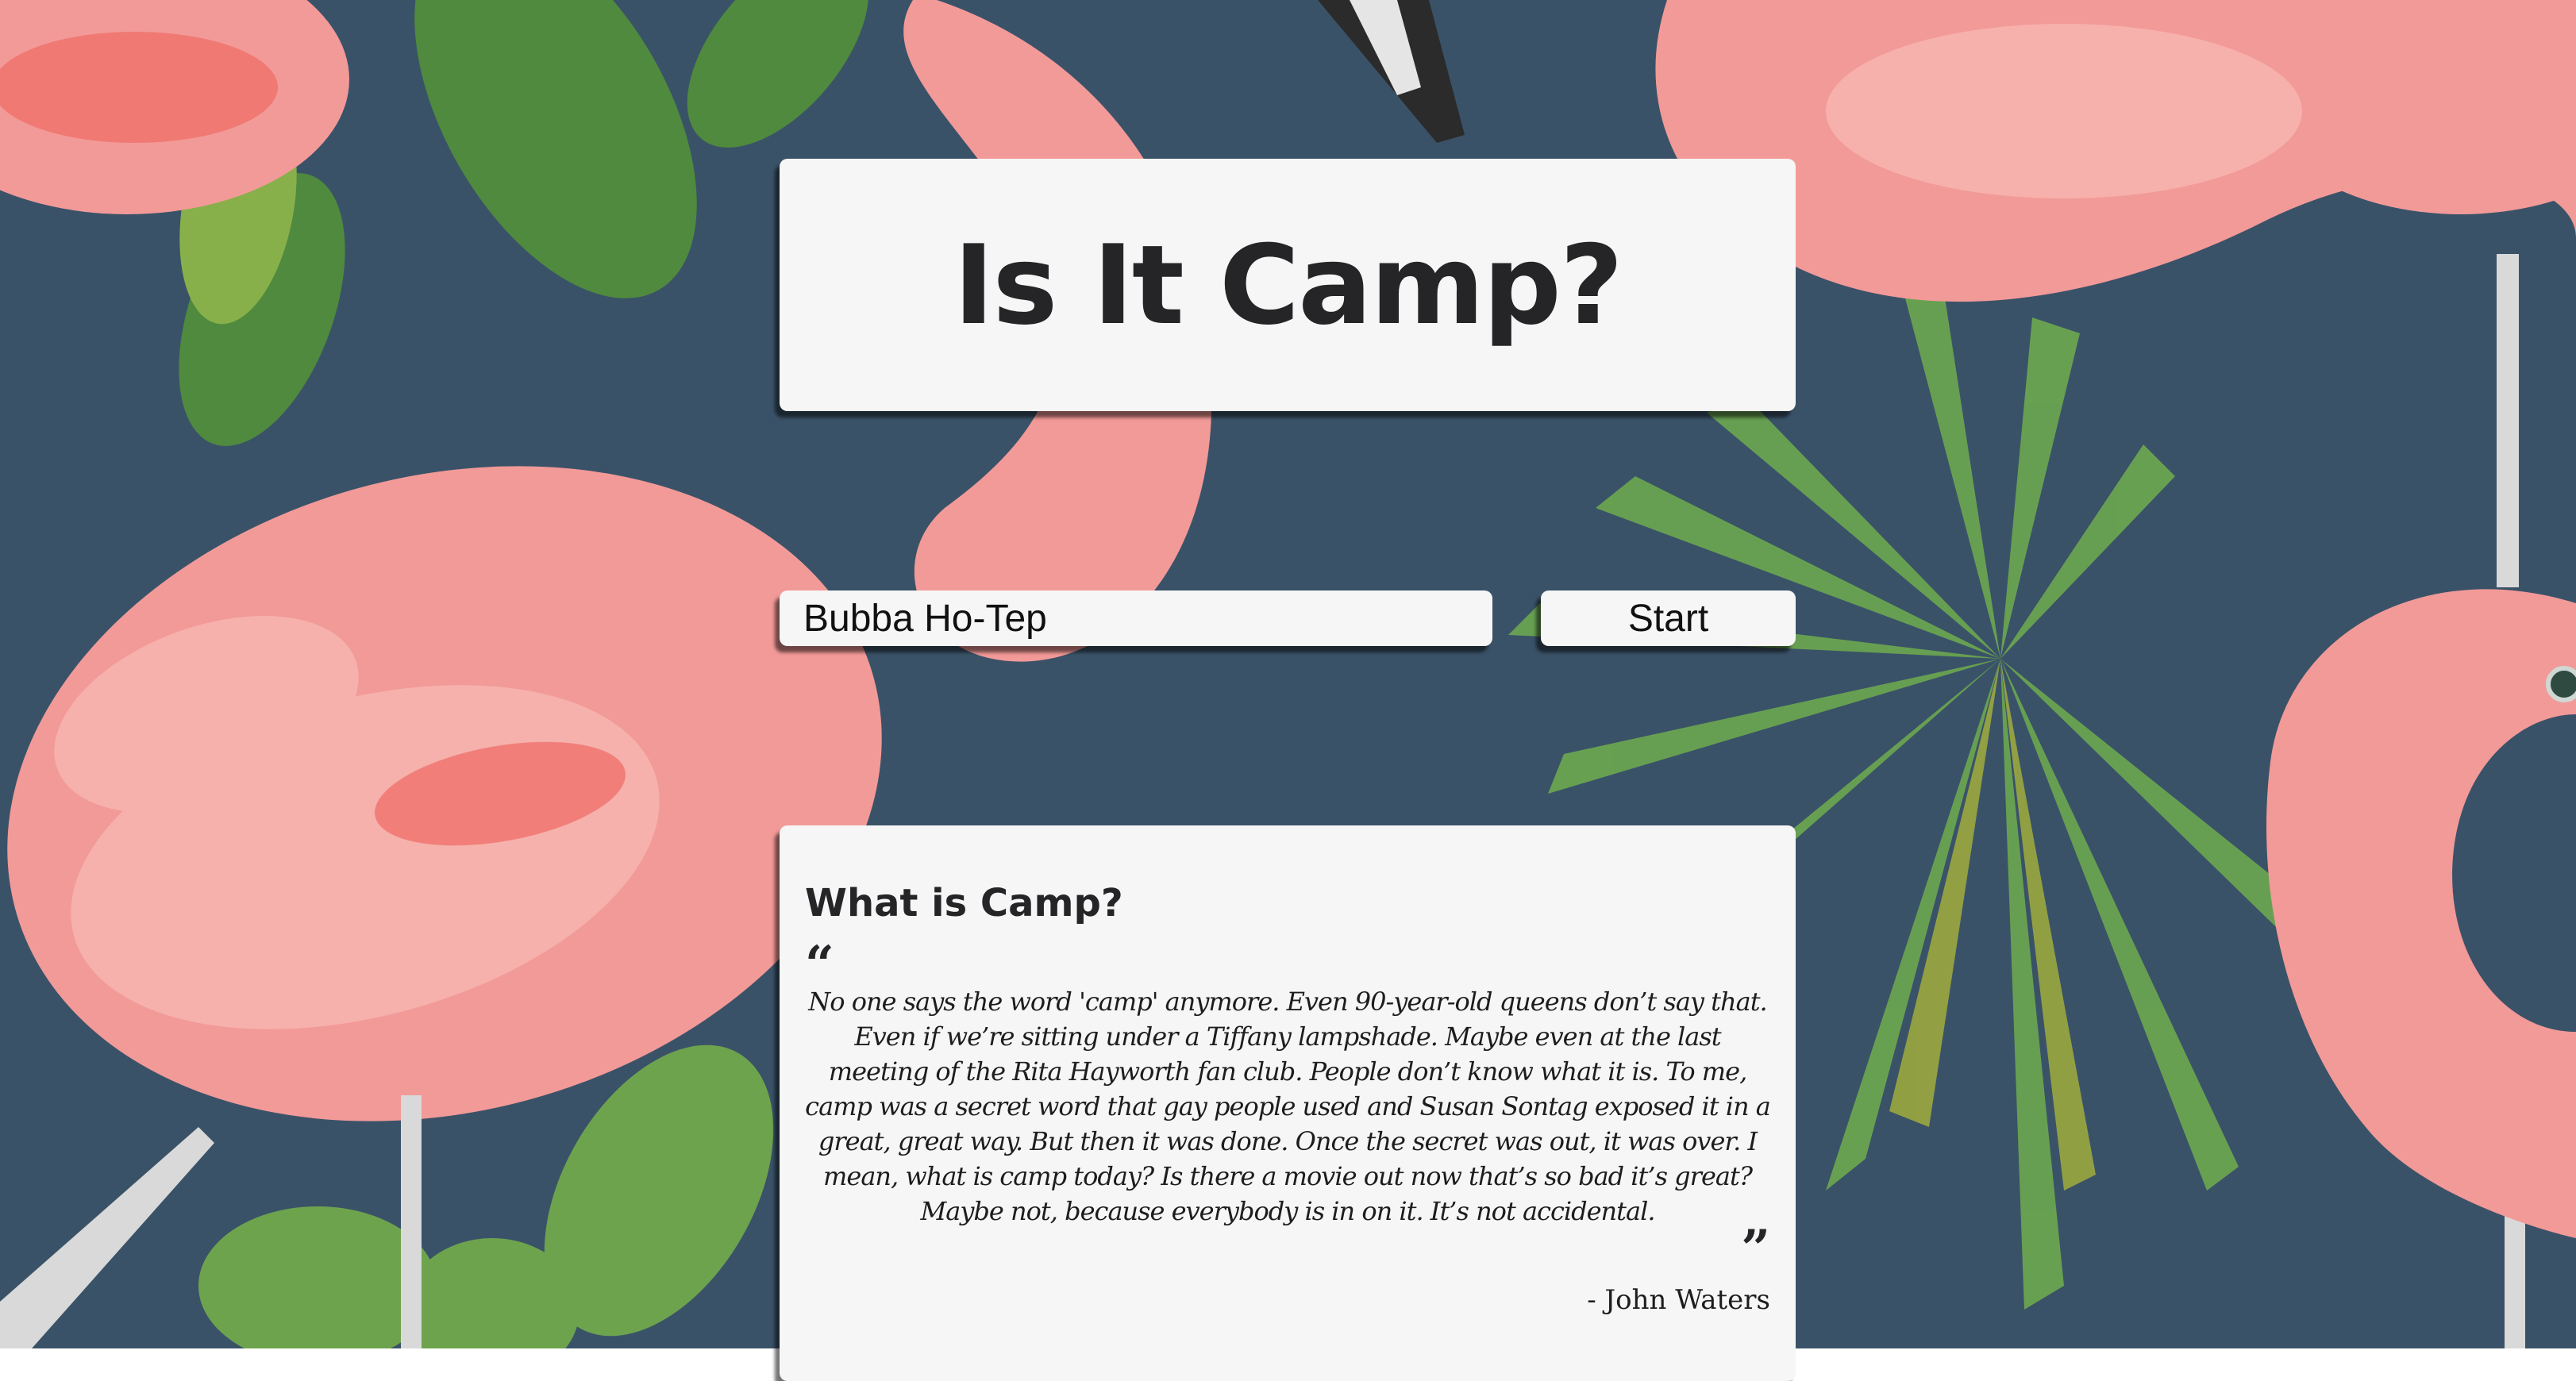 The image size is (2576, 1381). What do you see at coordinates (1136, 618) in the screenshot?
I see `movie-search-input` at bounding box center [1136, 618].